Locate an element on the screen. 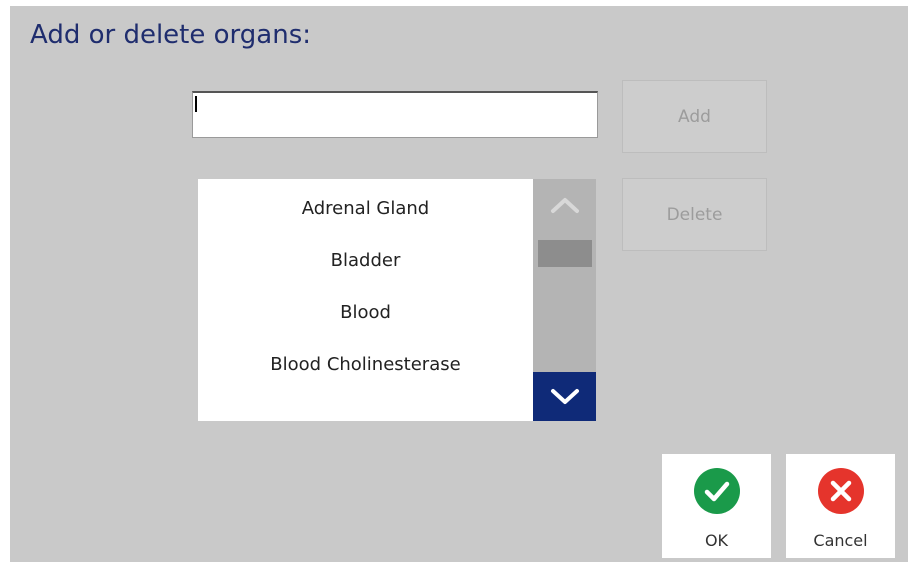 The height and width of the screenshot is (562, 908). ok-button: OK is located at coordinates (716, 506).